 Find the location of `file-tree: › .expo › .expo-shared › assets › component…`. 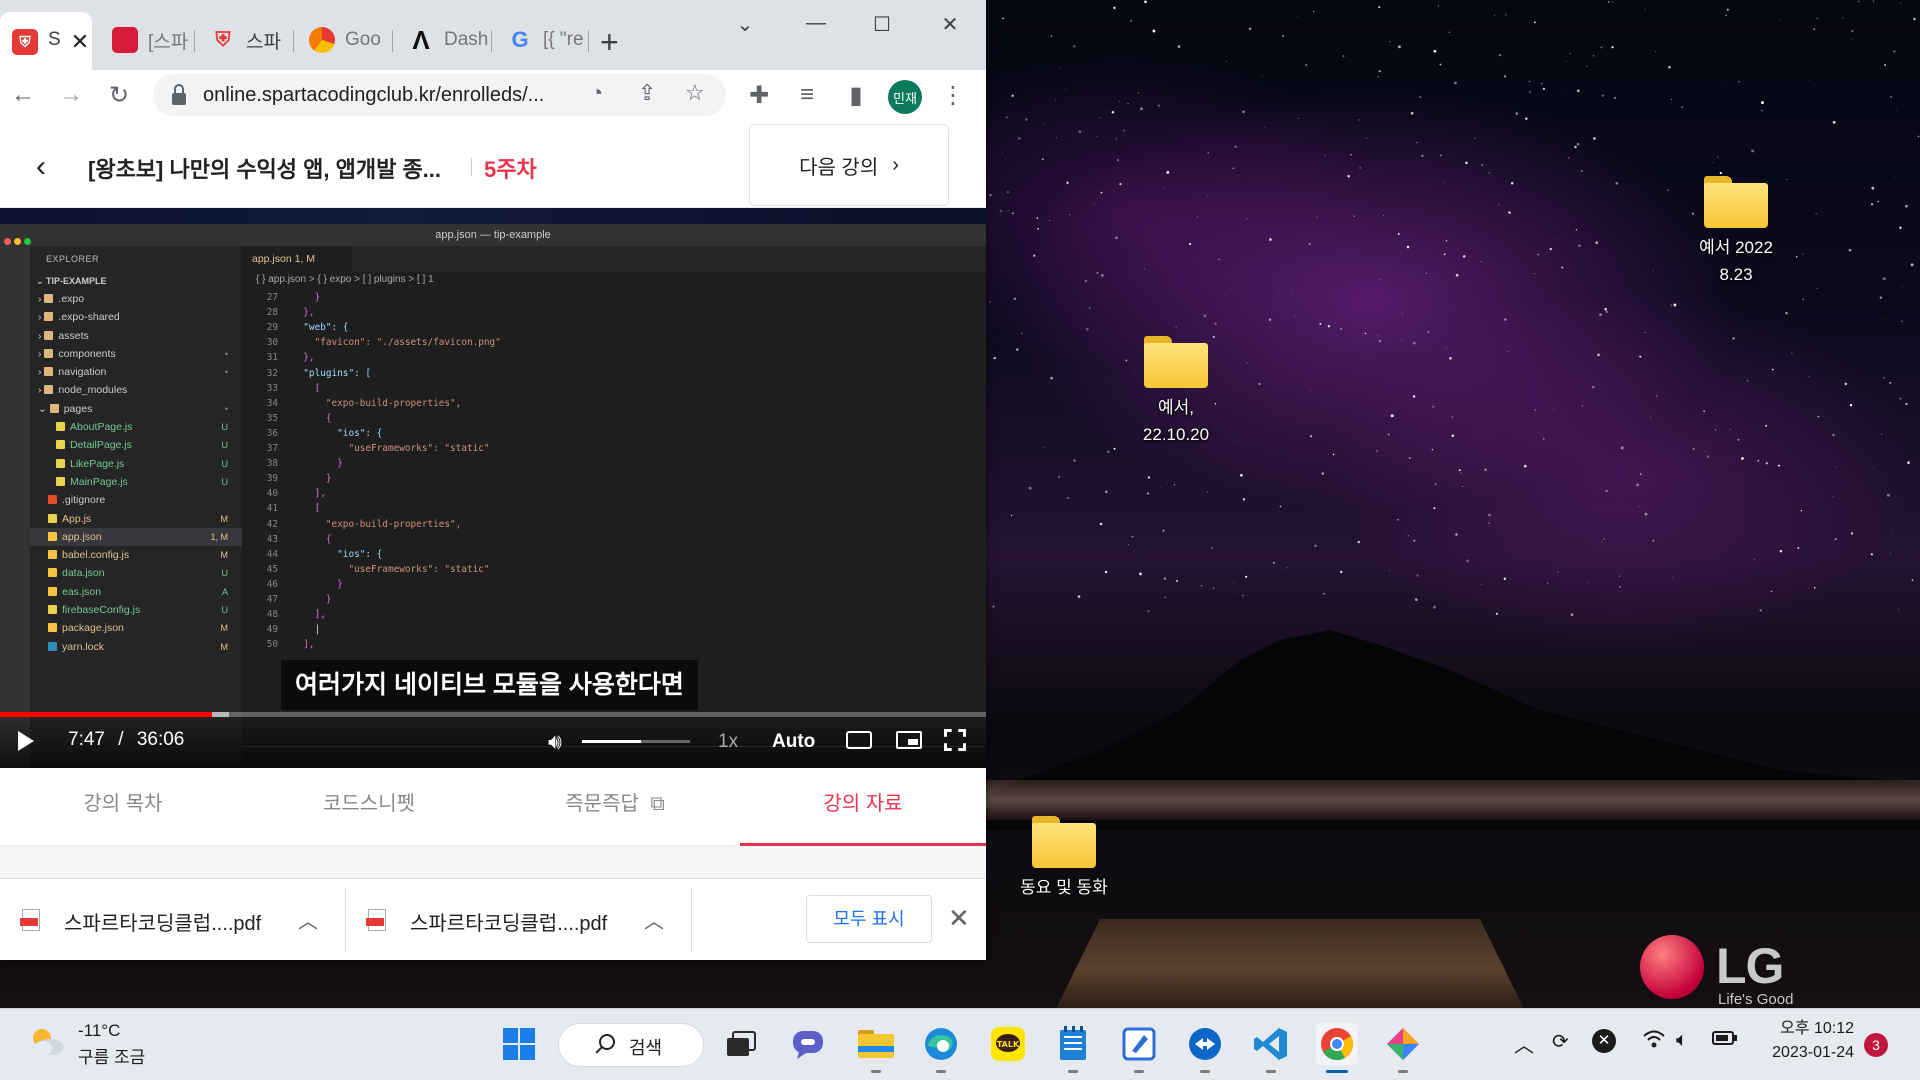

file-tree: › .expo › .expo-shared › assets › component… is located at coordinates (136, 473).